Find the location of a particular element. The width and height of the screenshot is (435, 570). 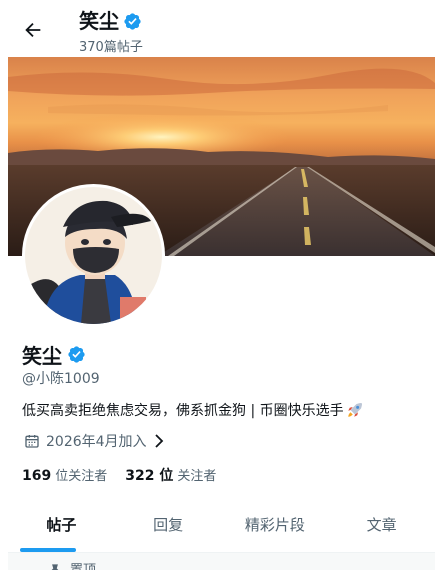

follow-stats: 169 位关注者 322 位关注者 is located at coordinates (119, 475).